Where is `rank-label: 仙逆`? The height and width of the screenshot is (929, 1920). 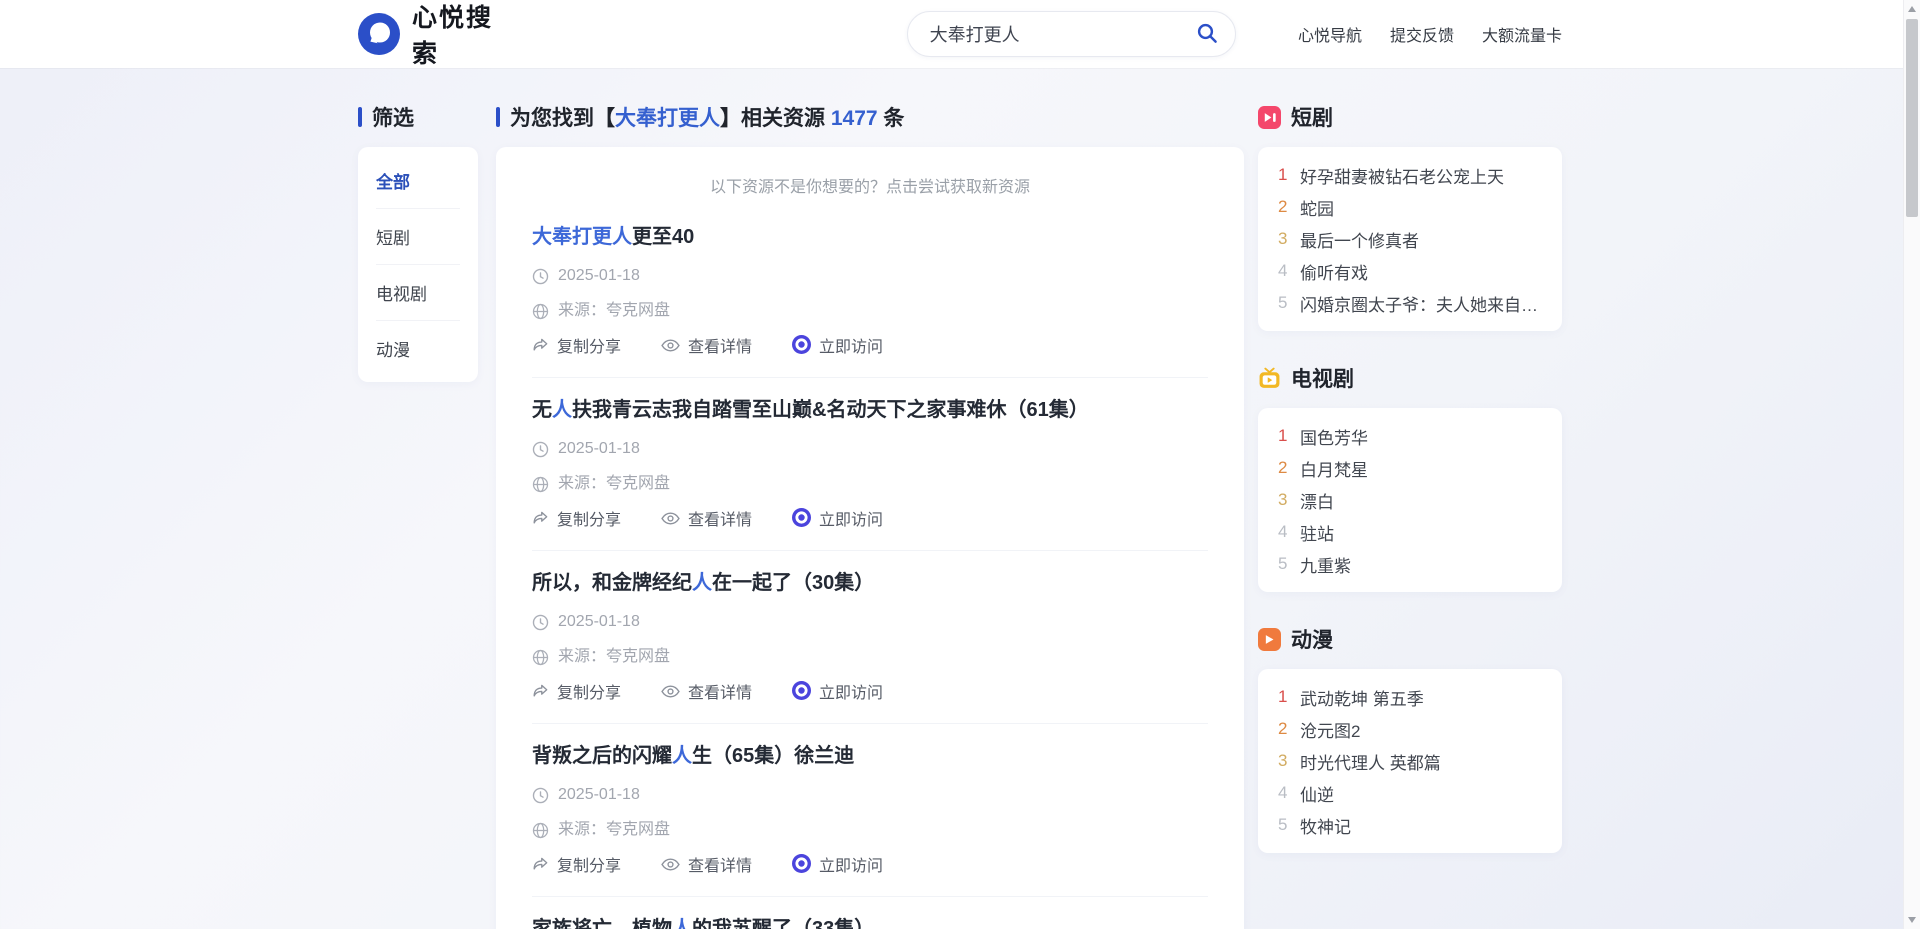
rank-label: 仙逆 is located at coordinates (1317, 795).